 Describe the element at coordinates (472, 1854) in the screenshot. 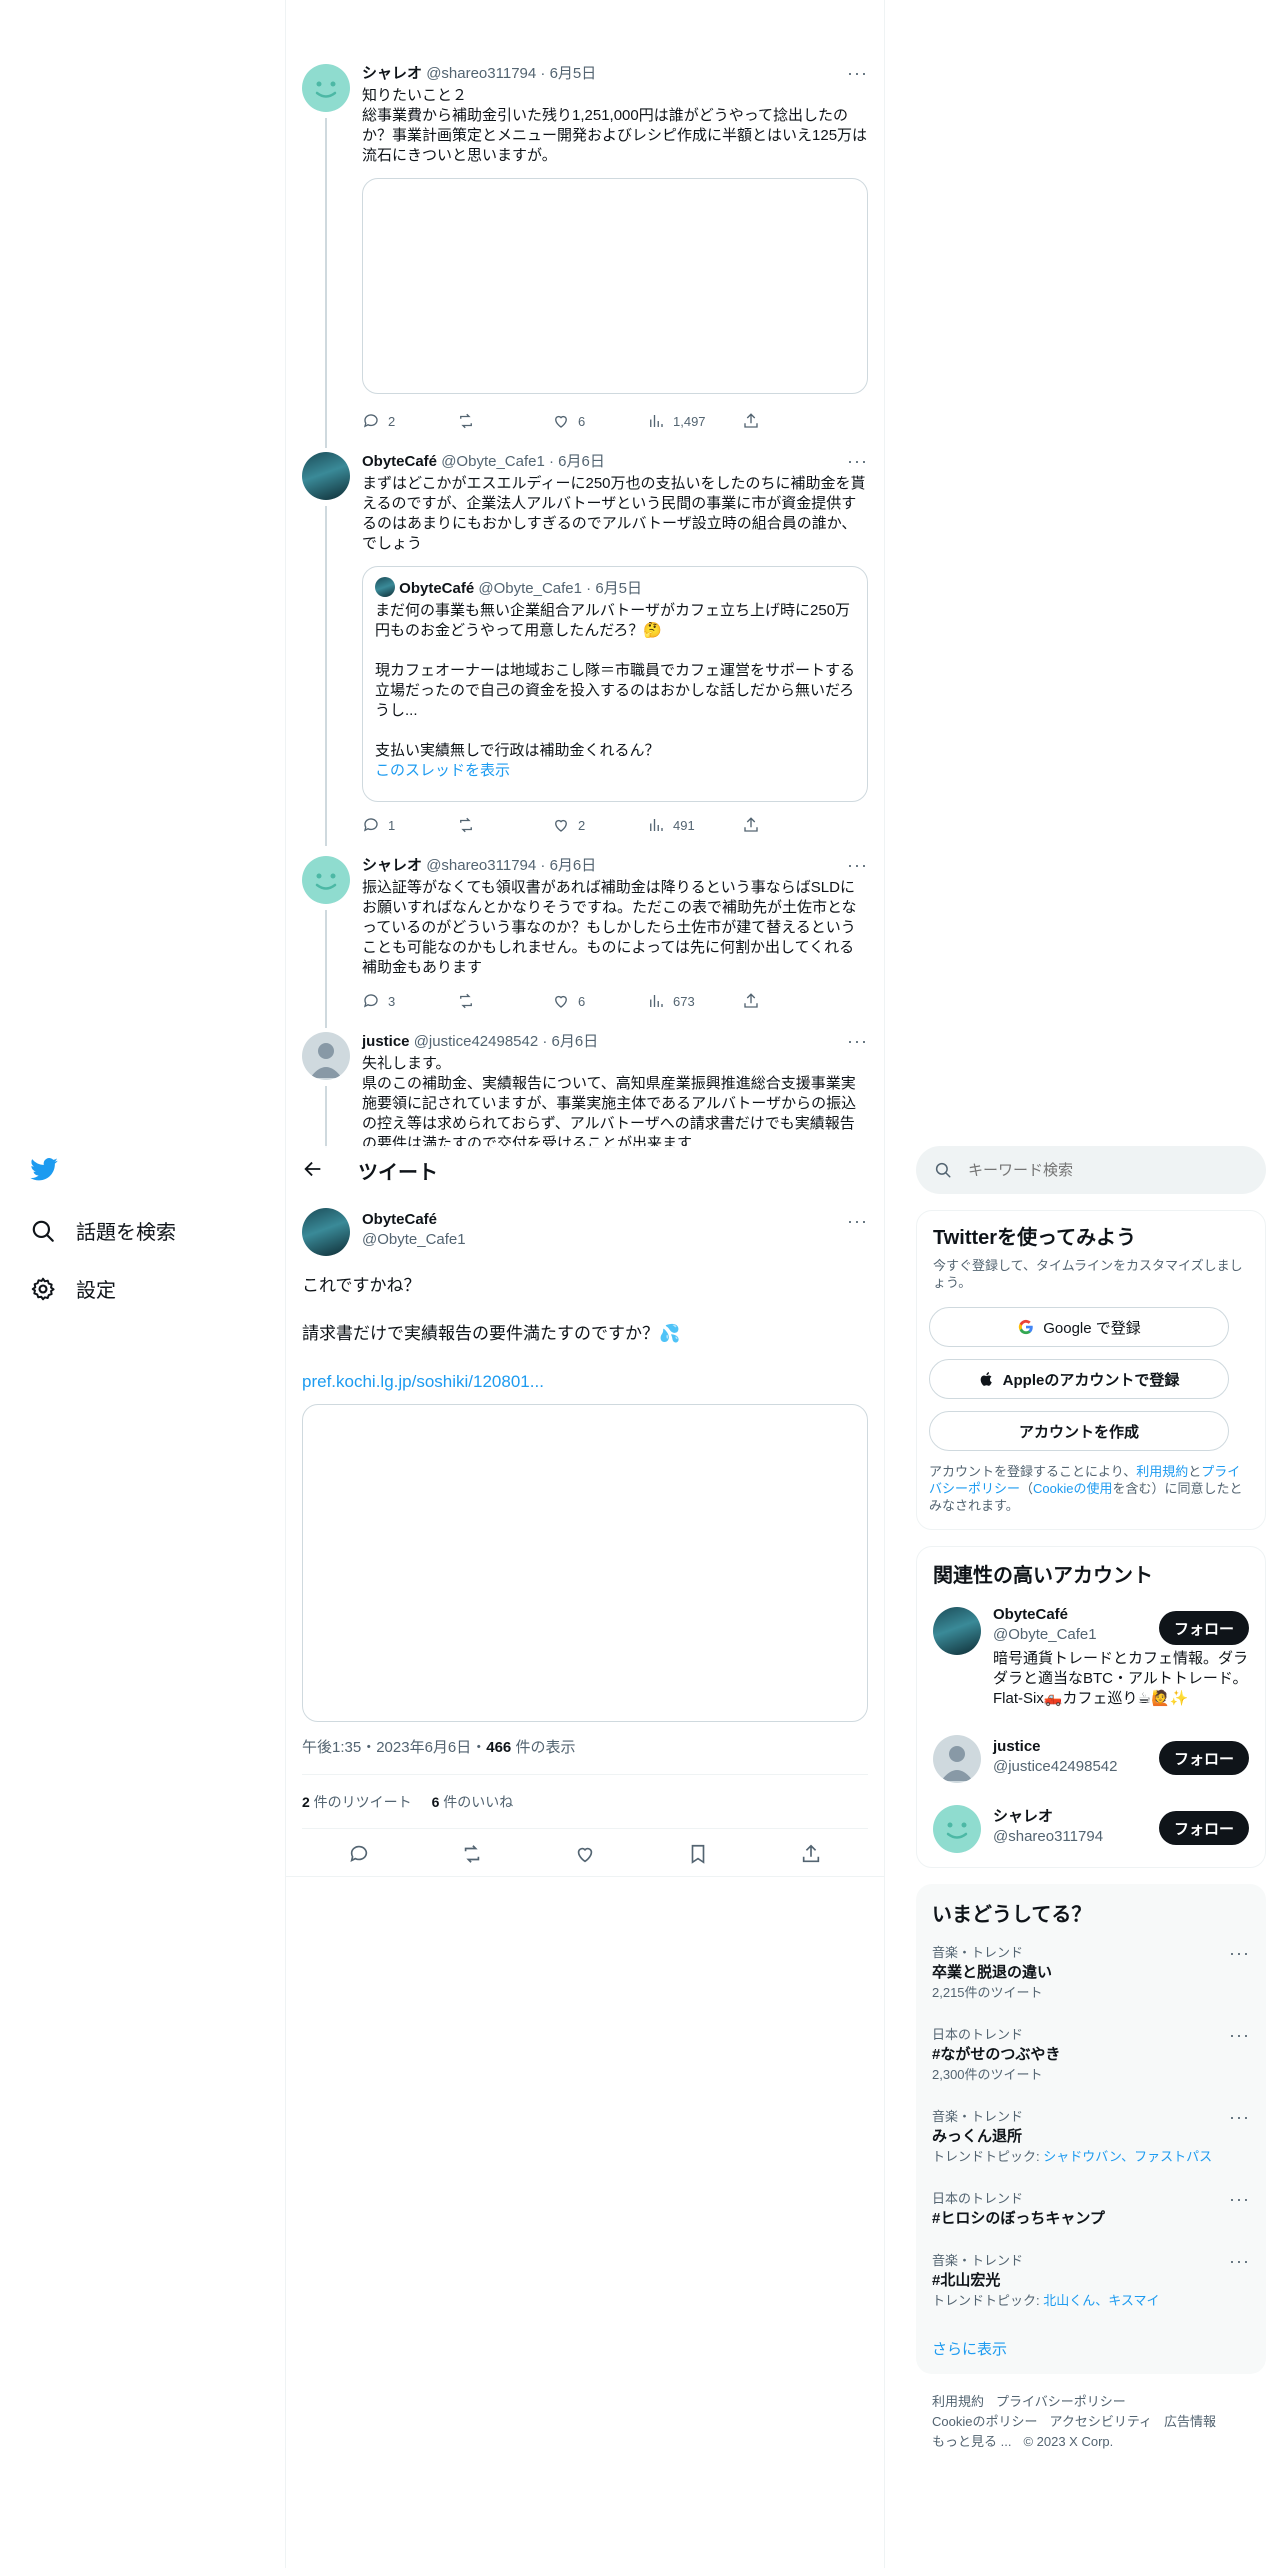

I see `retweet-icon` at that location.